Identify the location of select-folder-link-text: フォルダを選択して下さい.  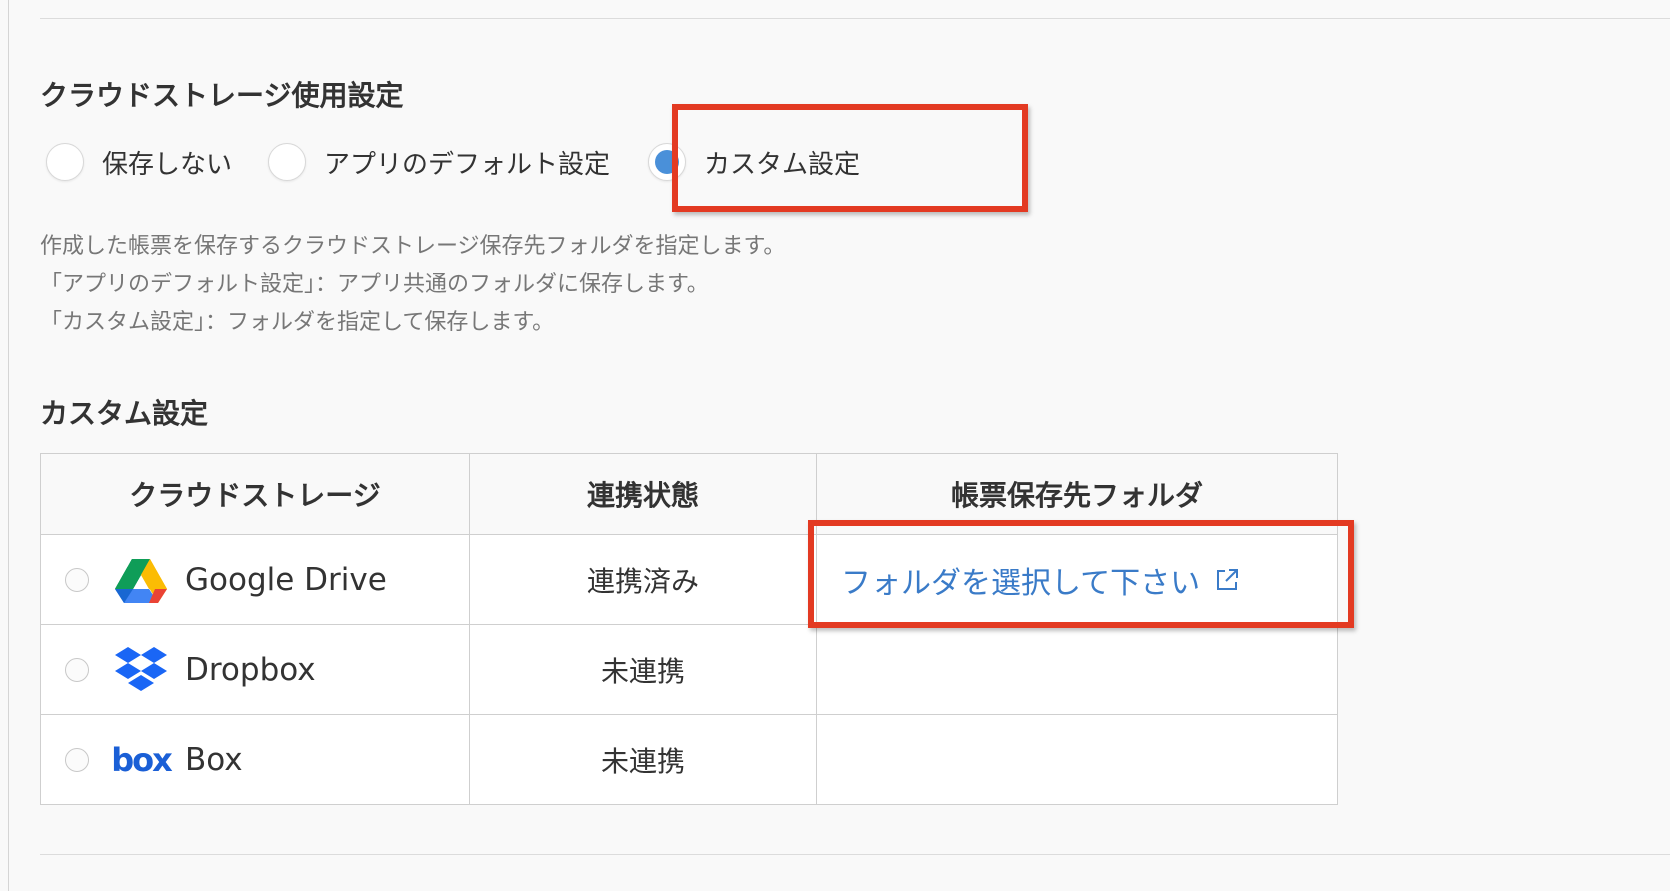
(1021, 583).